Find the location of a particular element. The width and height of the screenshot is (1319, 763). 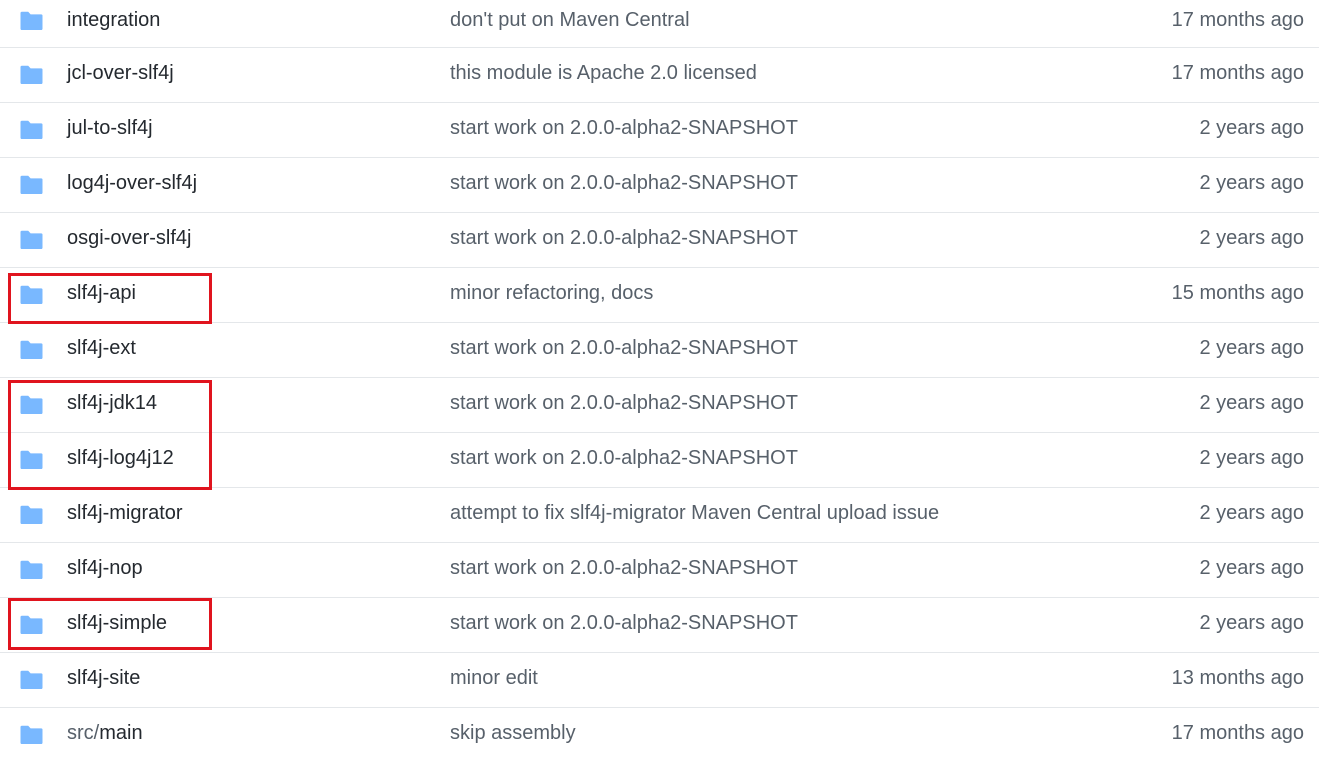

commit-age: 15 months ago is located at coordinates (1237, 293).